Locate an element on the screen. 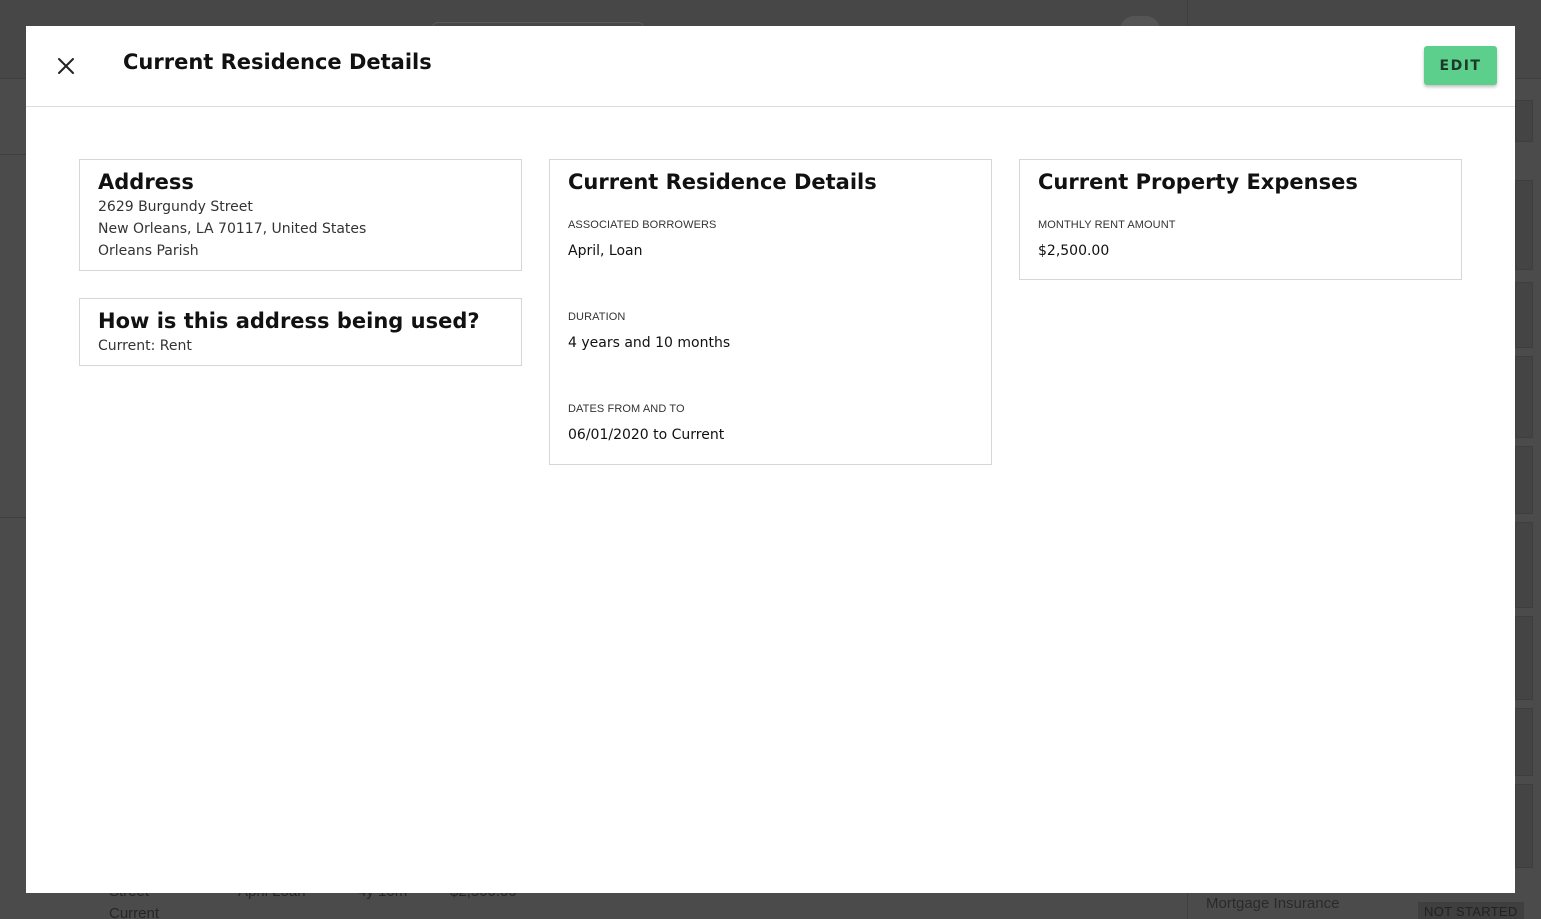 This screenshot has height=919, width=1541. field-value: 4 years and 10 months is located at coordinates (649, 343).